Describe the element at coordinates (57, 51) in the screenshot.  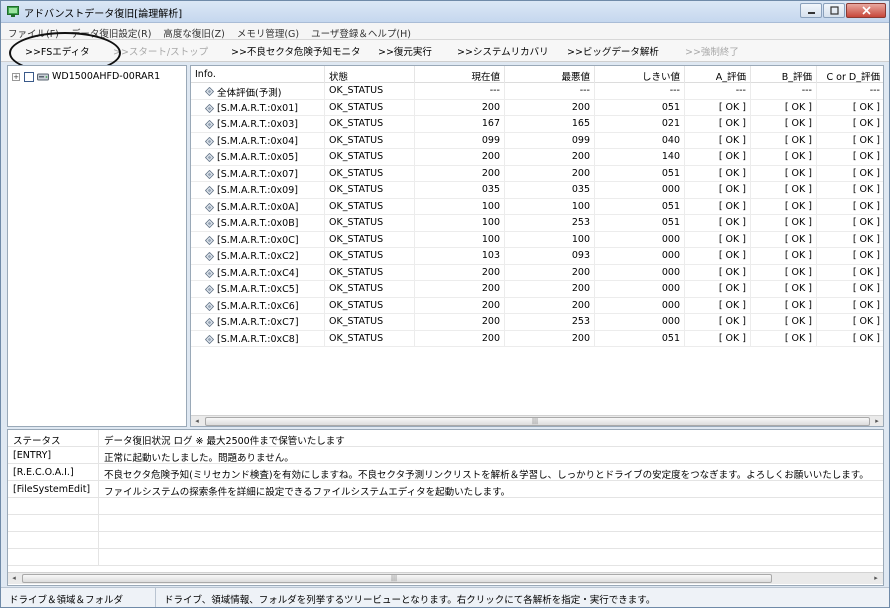
I see `fs-editor-button: >>FSエディタ` at that location.